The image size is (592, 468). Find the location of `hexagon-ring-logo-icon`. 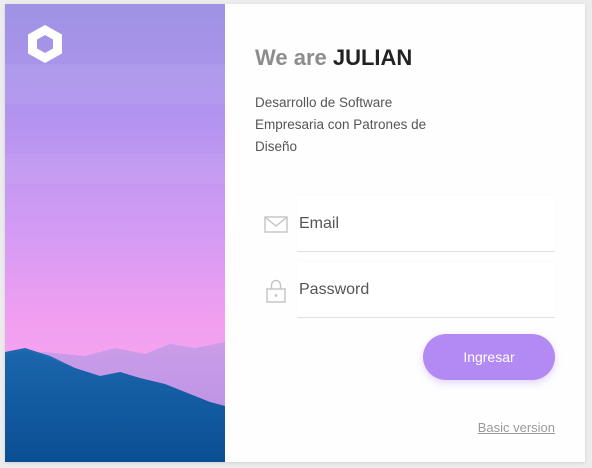

hexagon-ring-logo-icon is located at coordinates (45, 44).